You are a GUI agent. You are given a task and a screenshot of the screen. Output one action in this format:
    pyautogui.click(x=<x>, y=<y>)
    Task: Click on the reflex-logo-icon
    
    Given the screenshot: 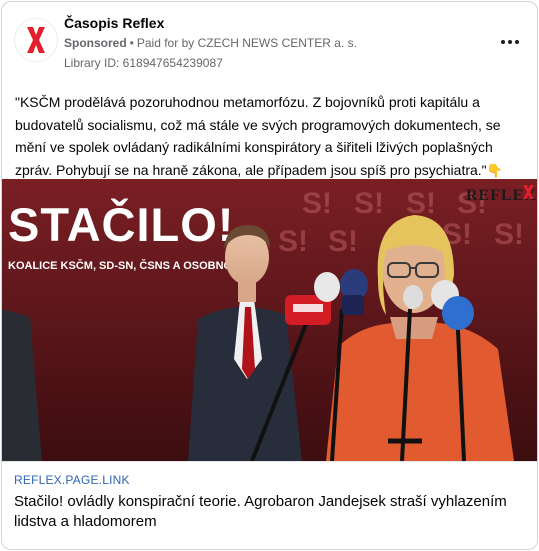 What is the action you would take?
    pyautogui.click(x=36, y=40)
    